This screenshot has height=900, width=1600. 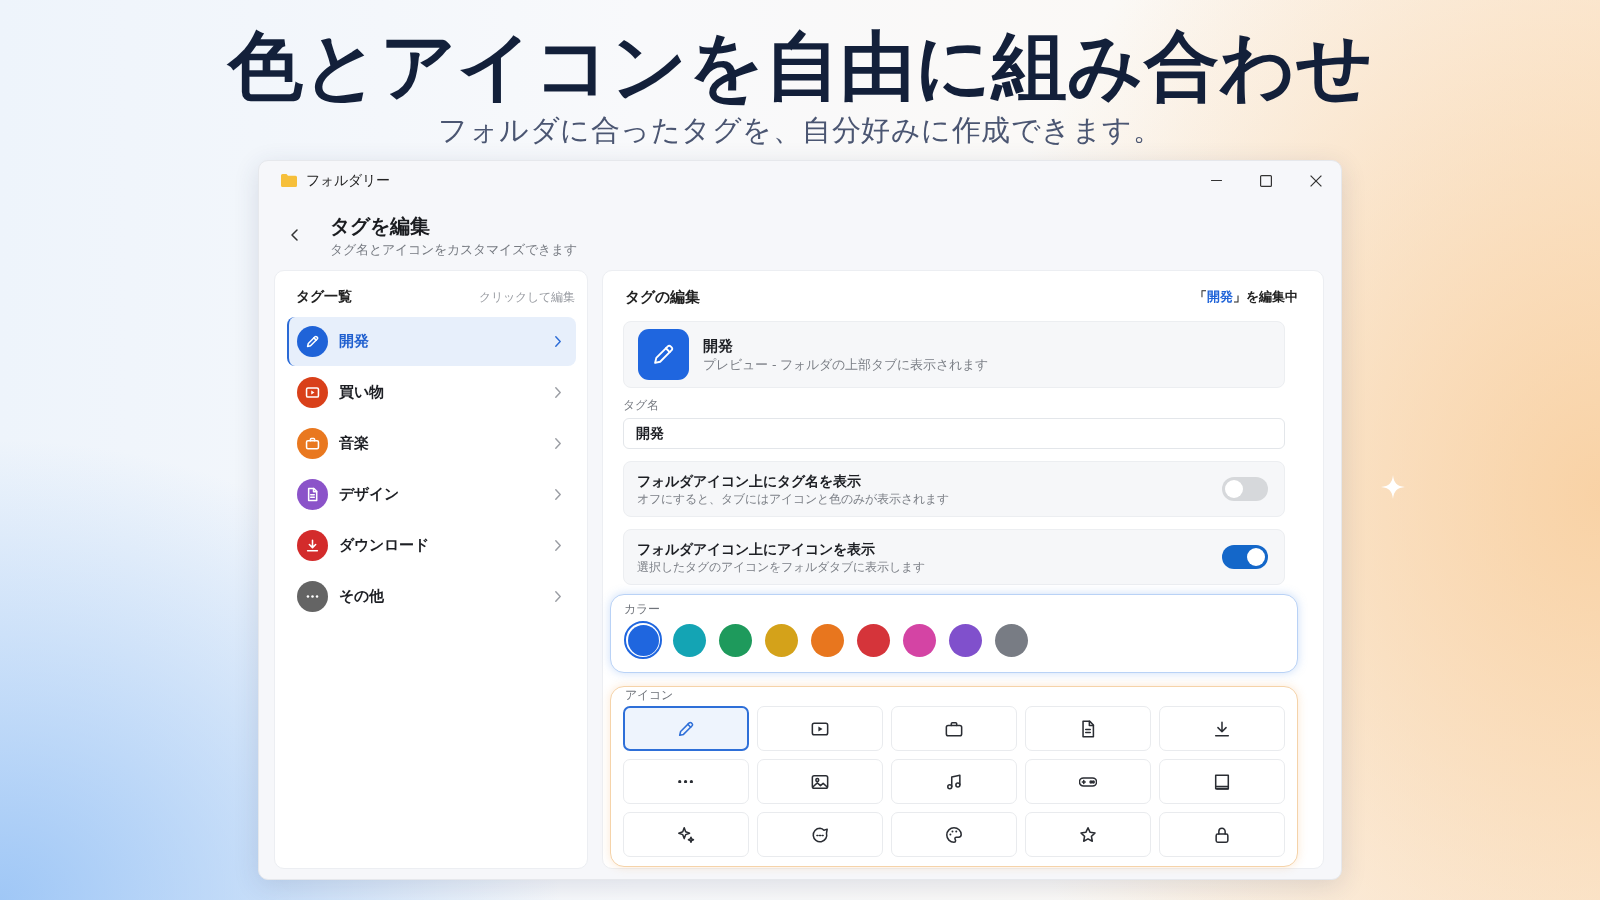 What do you see at coordinates (348, 180) in the screenshot?
I see `window-title: フォルダリー` at bounding box center [348, 180].